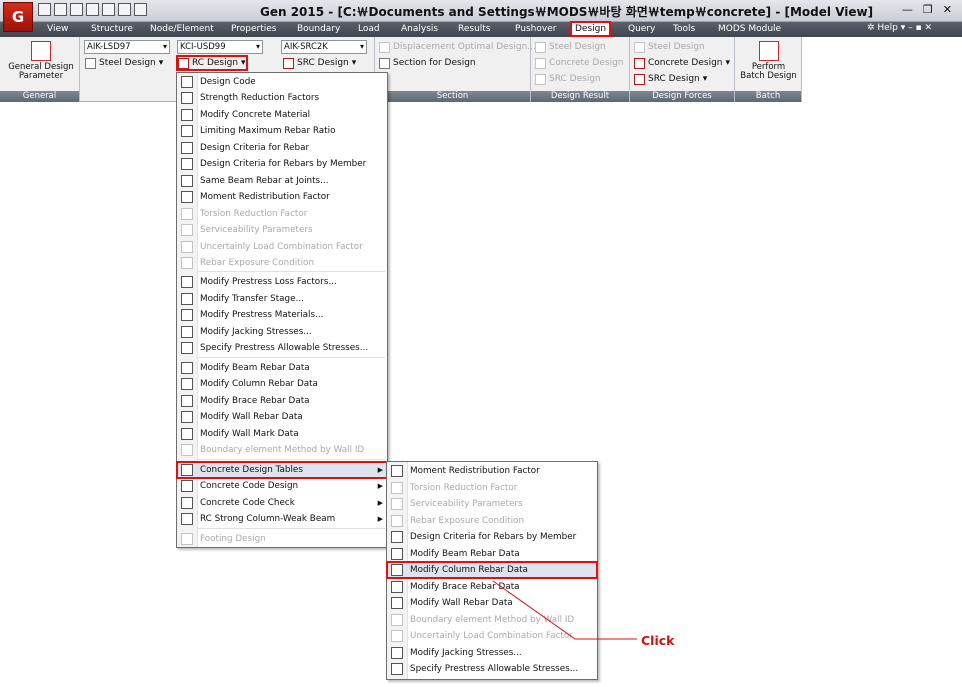  What do you see at coordinates (658, 640) in the screenshot?
I see `click-annotation: Click` at bounding box center [658, 640].